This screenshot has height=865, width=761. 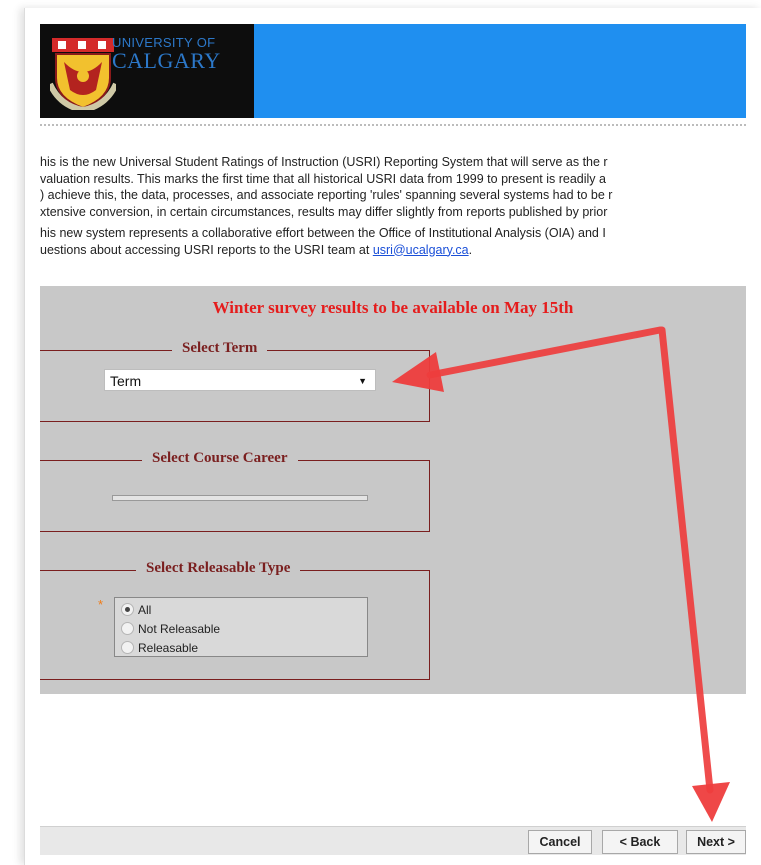 I want to click on radio-option-not-releasable: Not Releasable, so click(x=241, y=628).